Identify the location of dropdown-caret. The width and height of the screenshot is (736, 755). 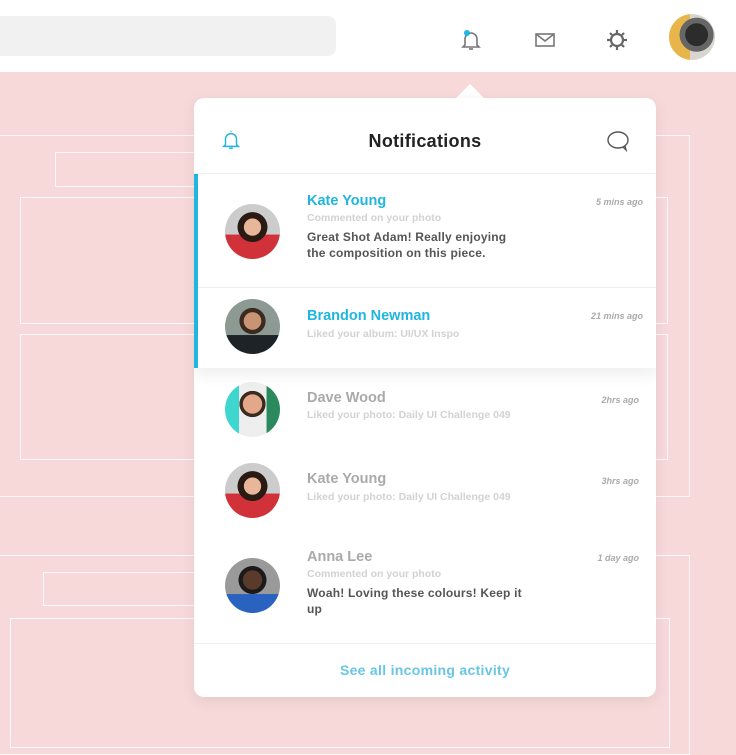
(470, 91).